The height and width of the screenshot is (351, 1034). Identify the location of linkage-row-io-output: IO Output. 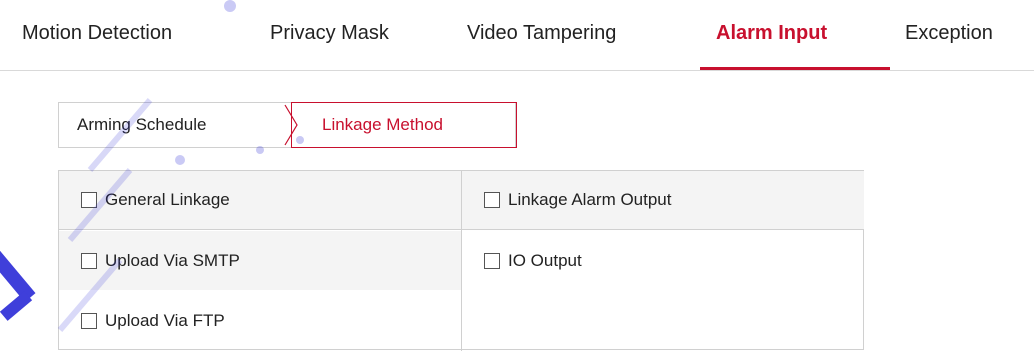
(663, 260).